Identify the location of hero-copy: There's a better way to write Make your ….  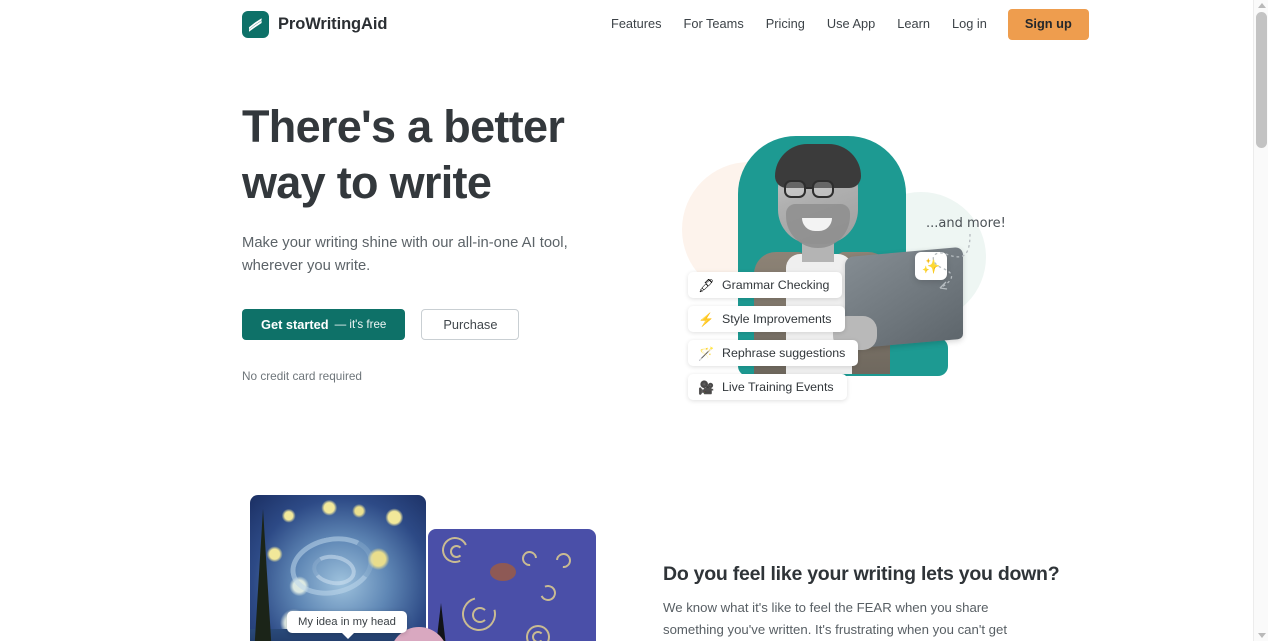
(442, 241).